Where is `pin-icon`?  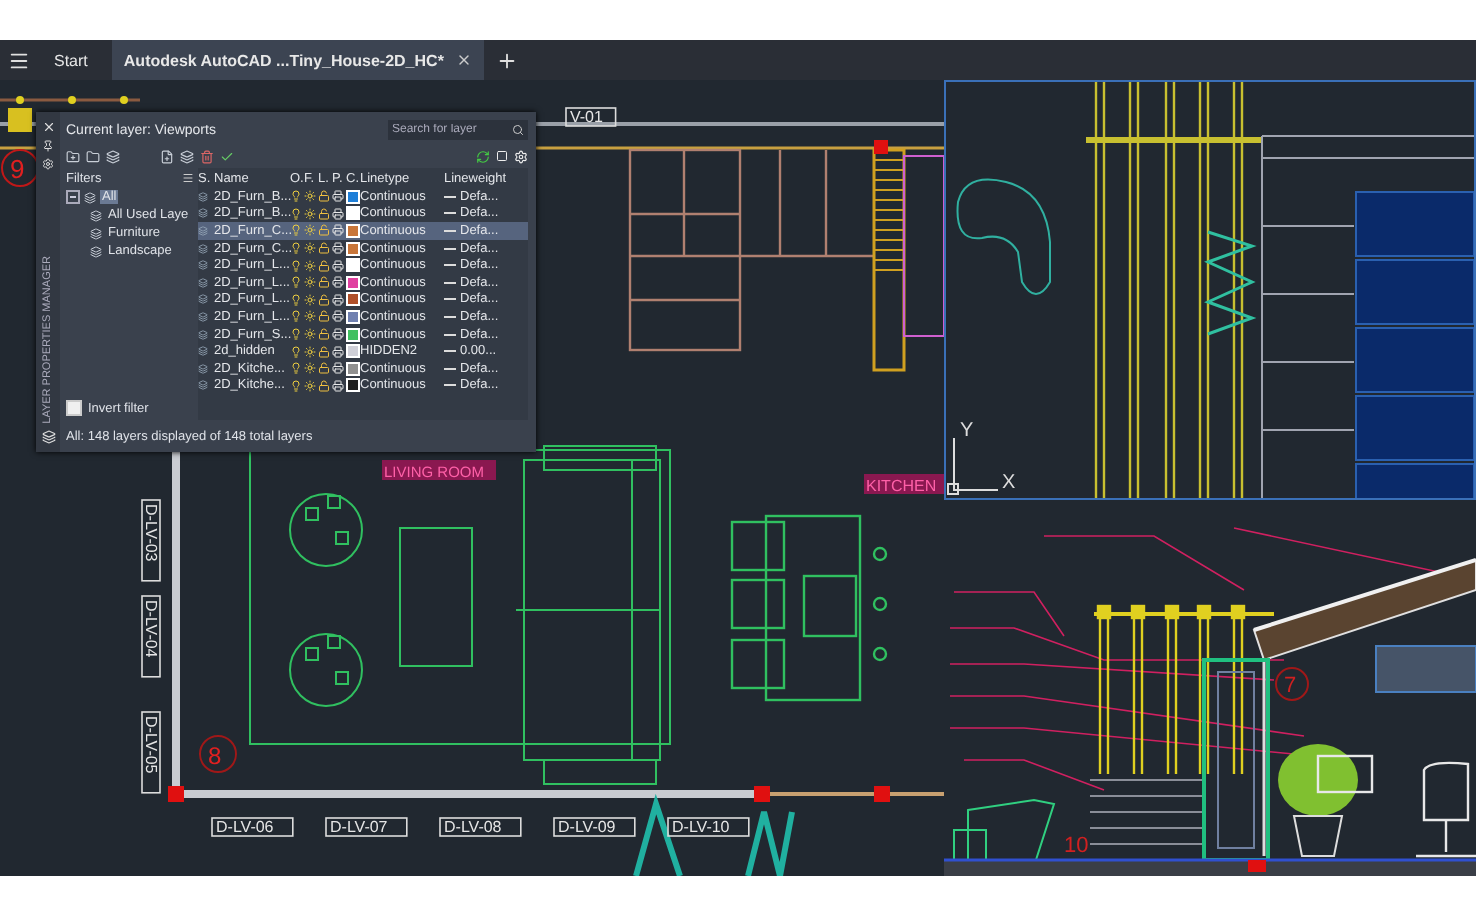 pin-icon is located at coordinates (48, 146).